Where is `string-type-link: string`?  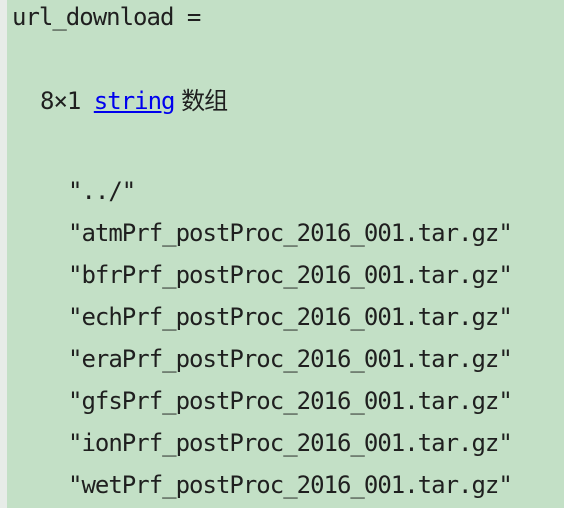
string-type-link: string is located at coordinates (135, 101).